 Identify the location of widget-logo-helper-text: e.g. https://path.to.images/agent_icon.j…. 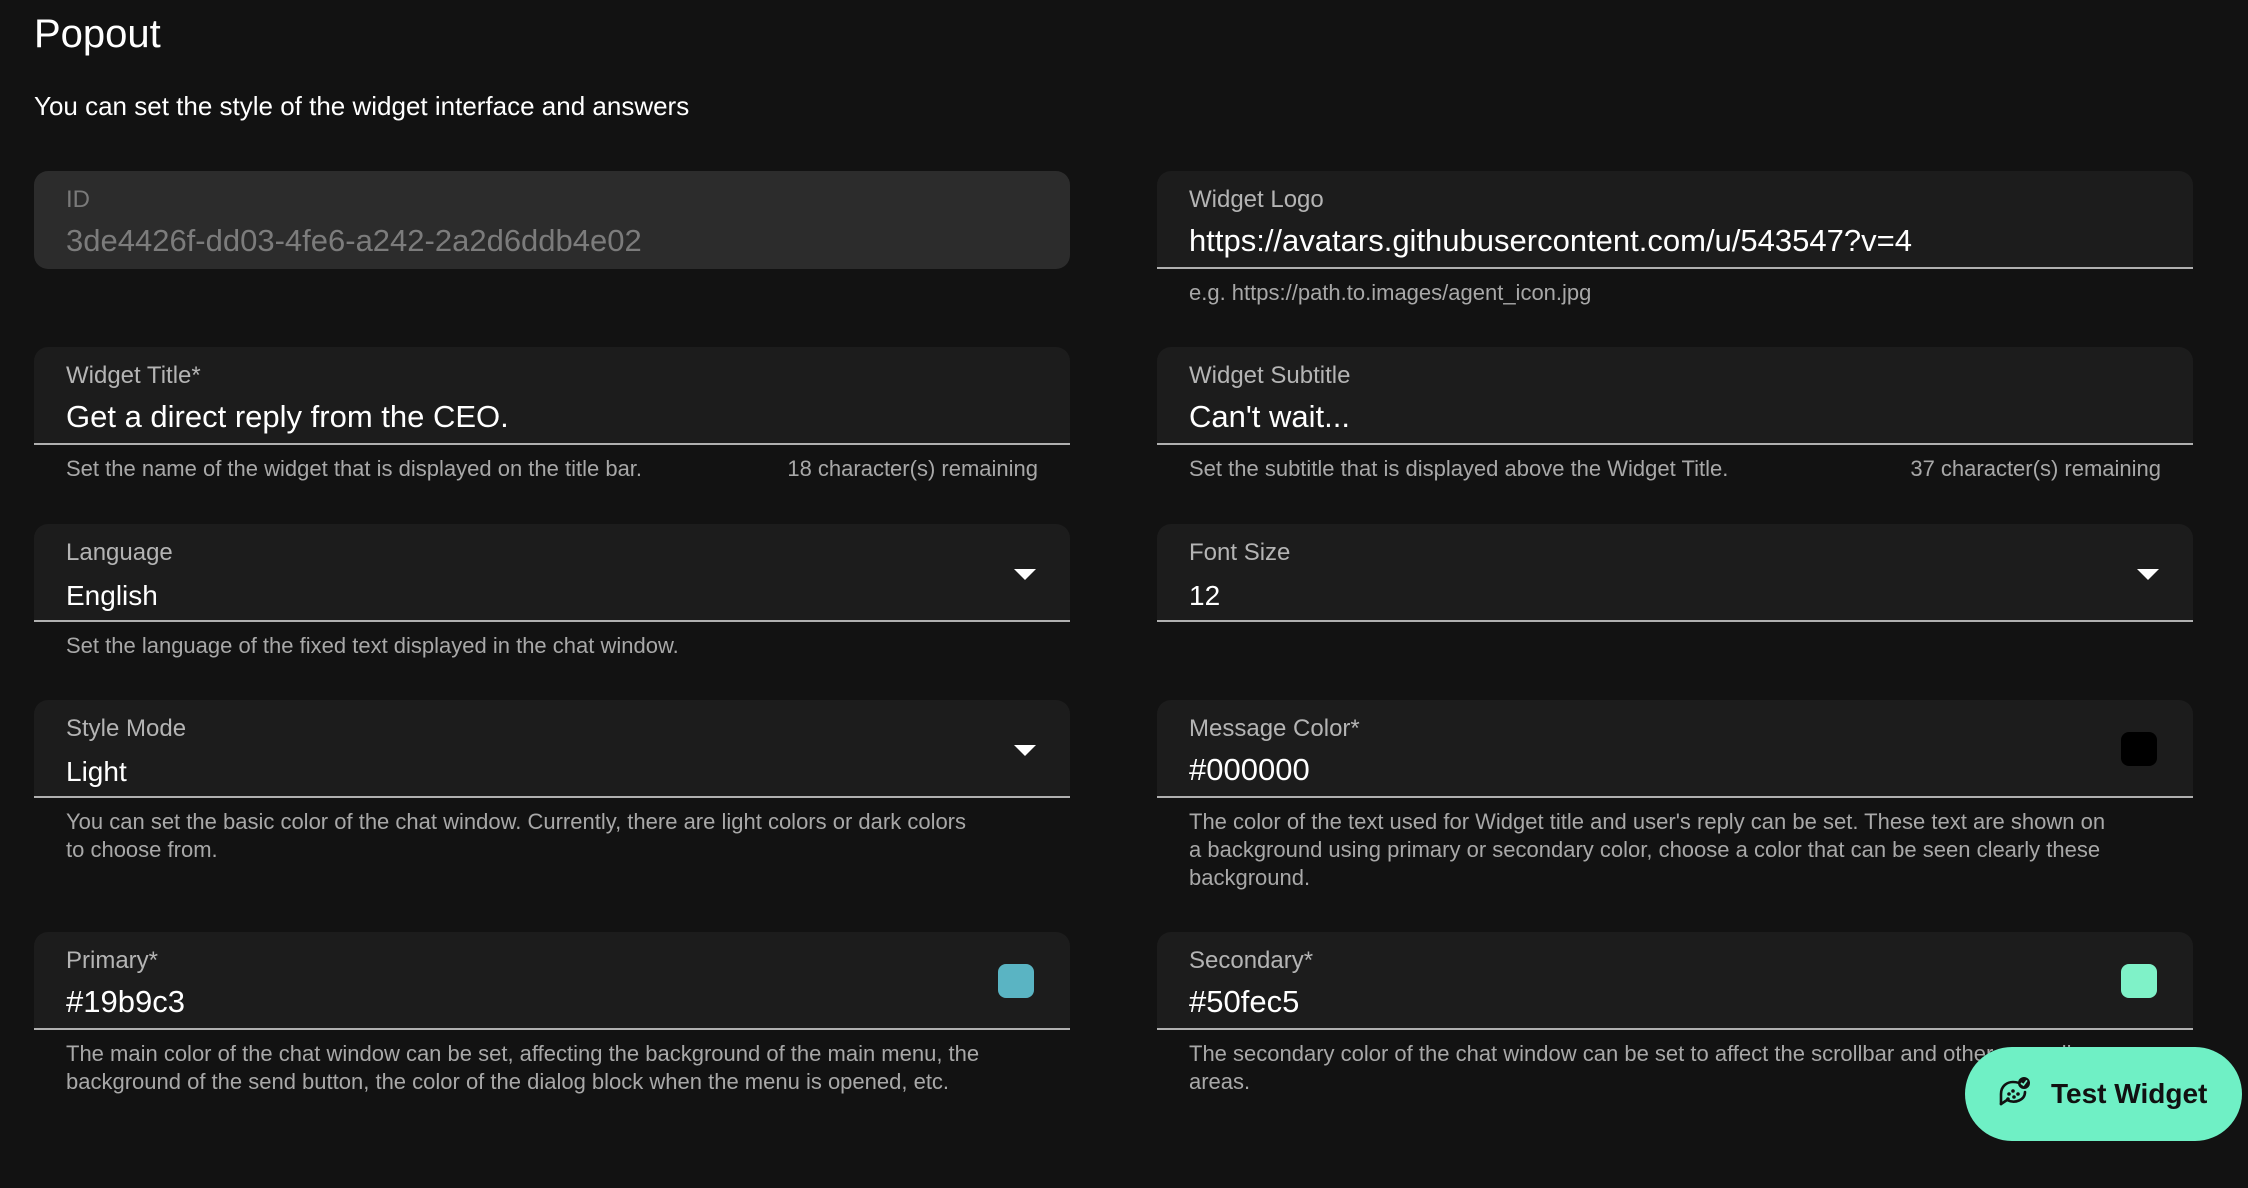
(1390, 292).